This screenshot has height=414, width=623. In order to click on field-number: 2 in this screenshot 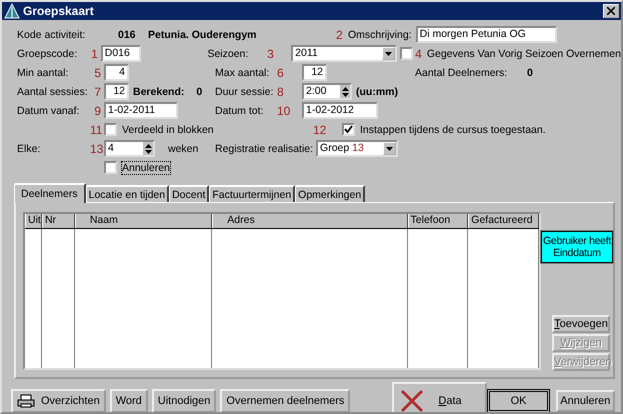, I will do `click(340, 35)`.